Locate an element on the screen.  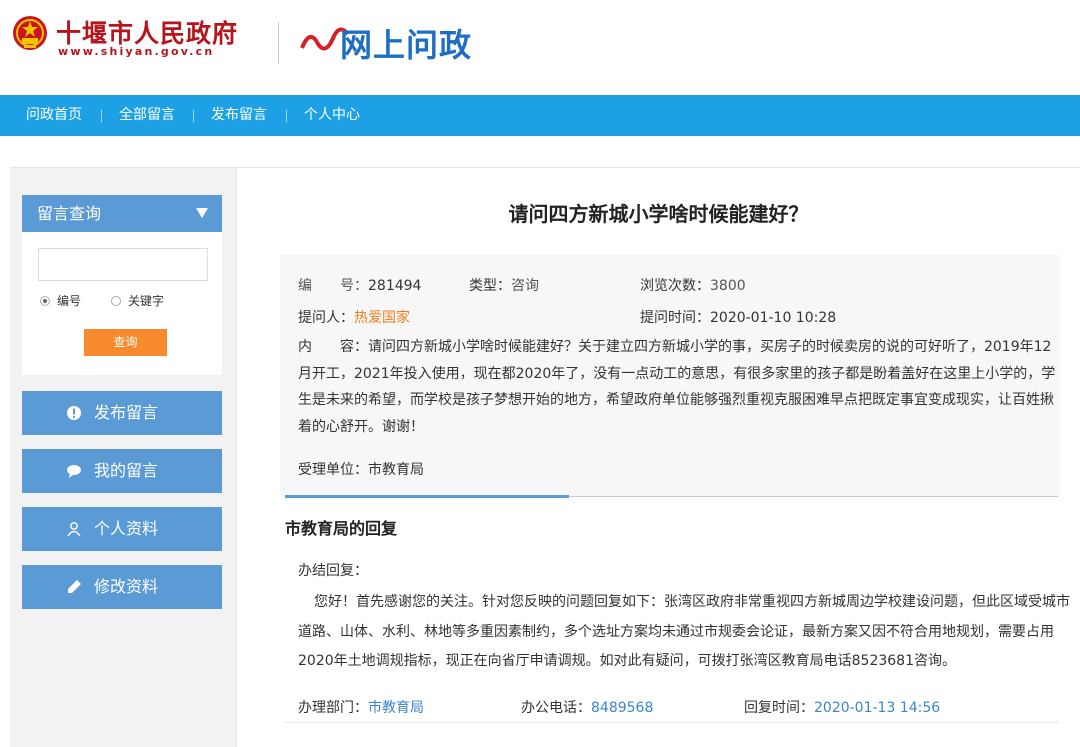
reply-phone: 办公电话：8489568 is located at coordinates (587, 707).